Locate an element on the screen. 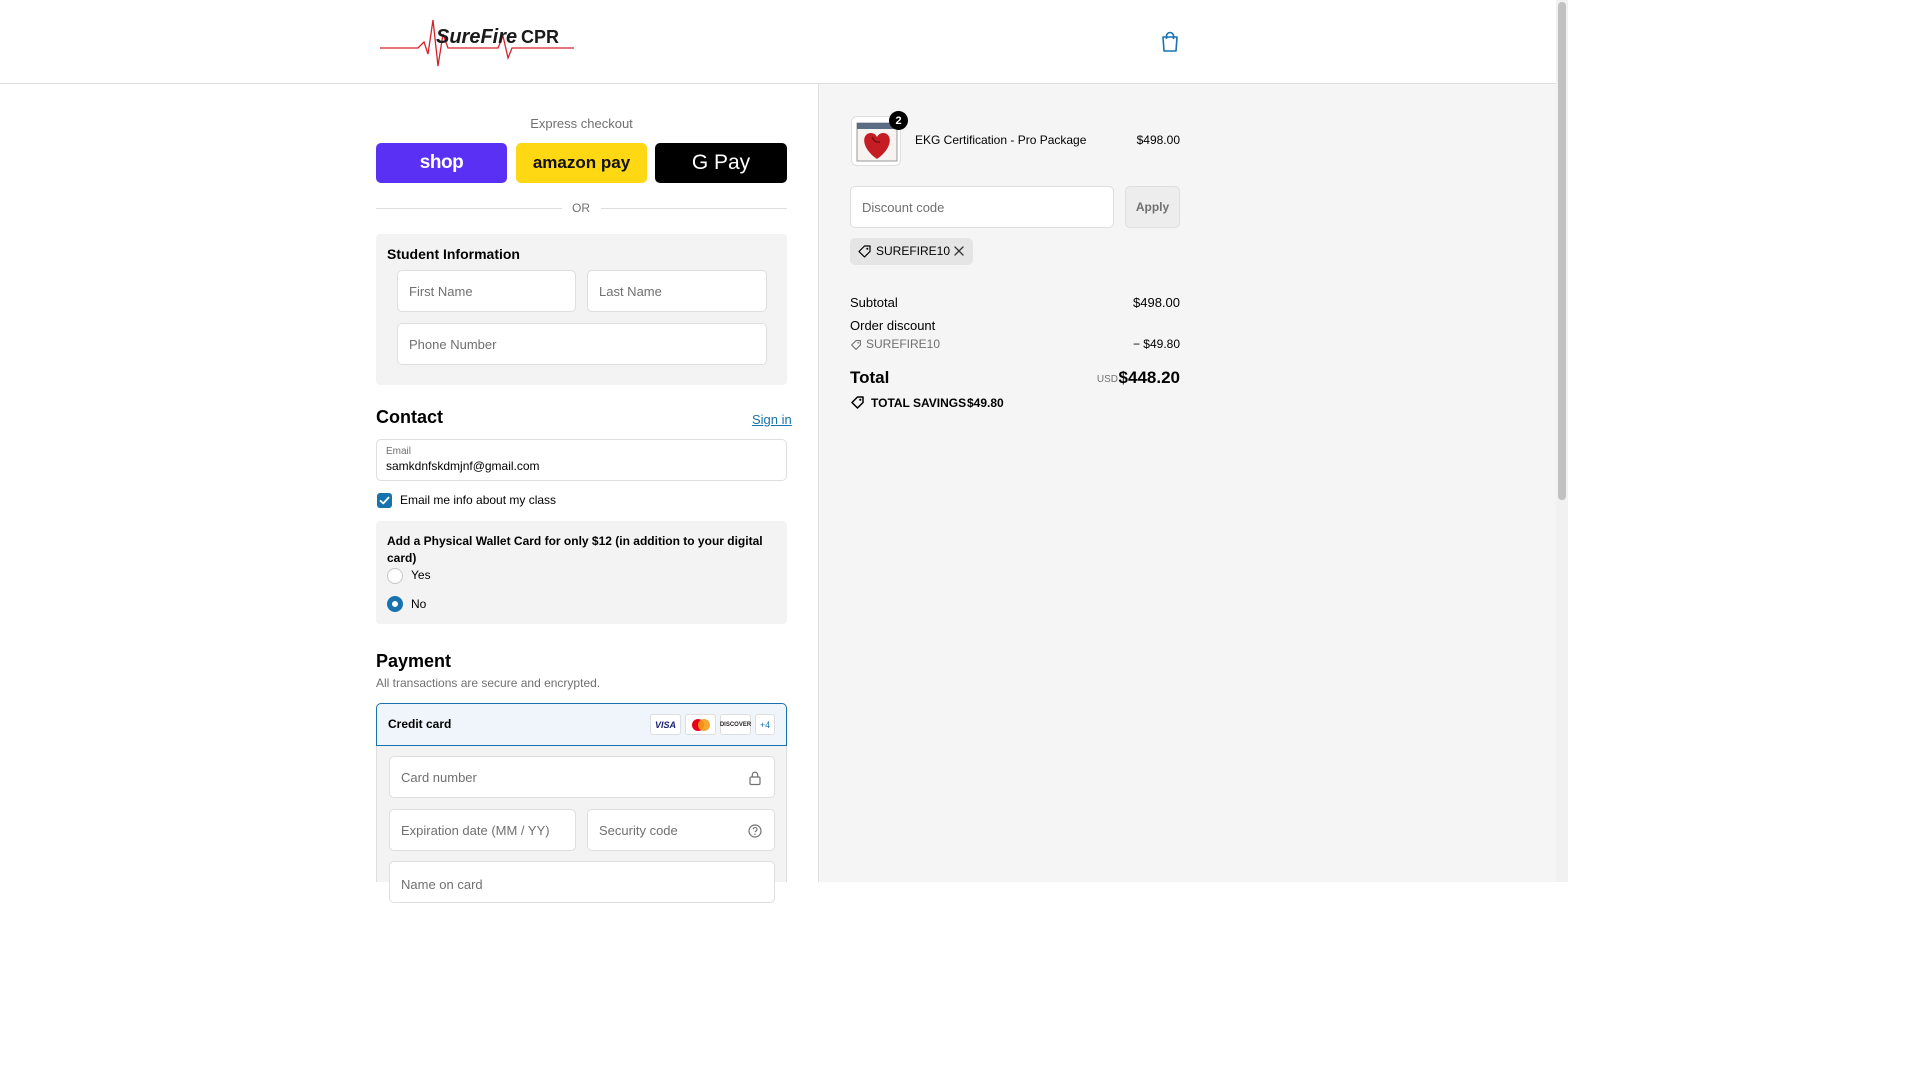 Image resolution: width=1920 pixels, height=1080 pixels. first-name-input is located at coordinates (491, 291).